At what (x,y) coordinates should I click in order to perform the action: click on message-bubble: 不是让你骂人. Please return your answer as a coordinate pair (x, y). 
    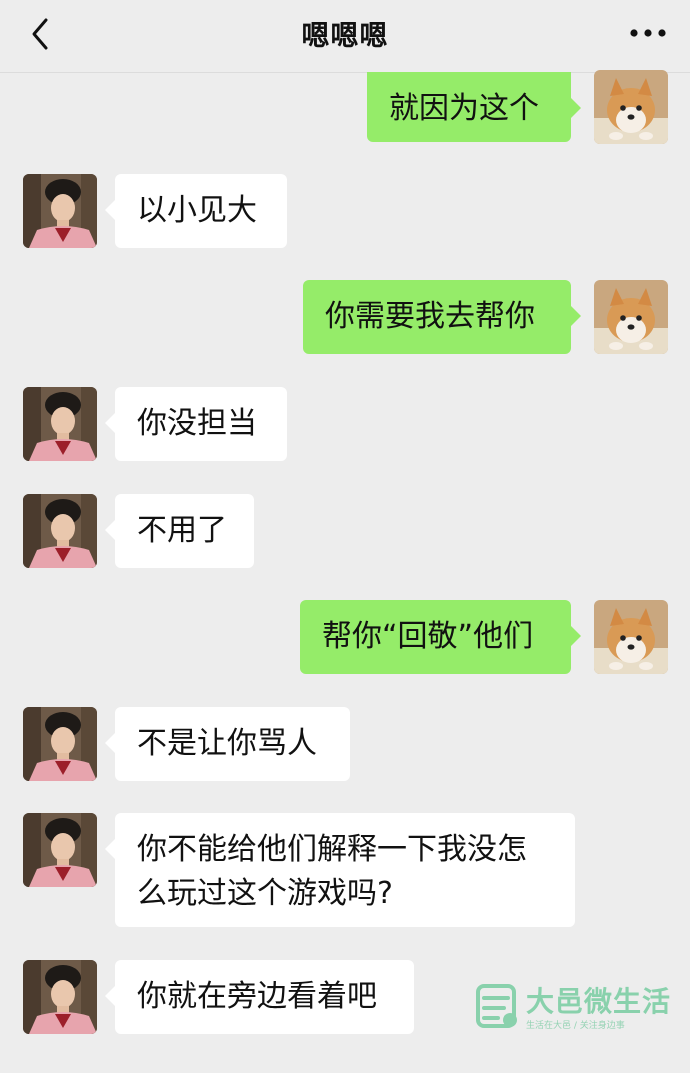
    Looking at the image, I should click on (227, 744).